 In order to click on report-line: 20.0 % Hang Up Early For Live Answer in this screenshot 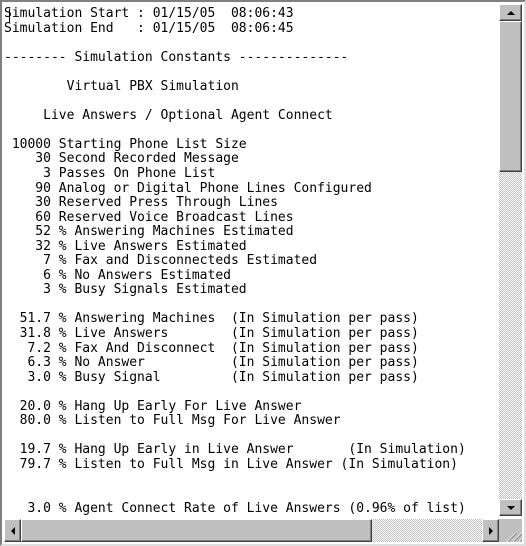, I will do `click(153, 406)`.